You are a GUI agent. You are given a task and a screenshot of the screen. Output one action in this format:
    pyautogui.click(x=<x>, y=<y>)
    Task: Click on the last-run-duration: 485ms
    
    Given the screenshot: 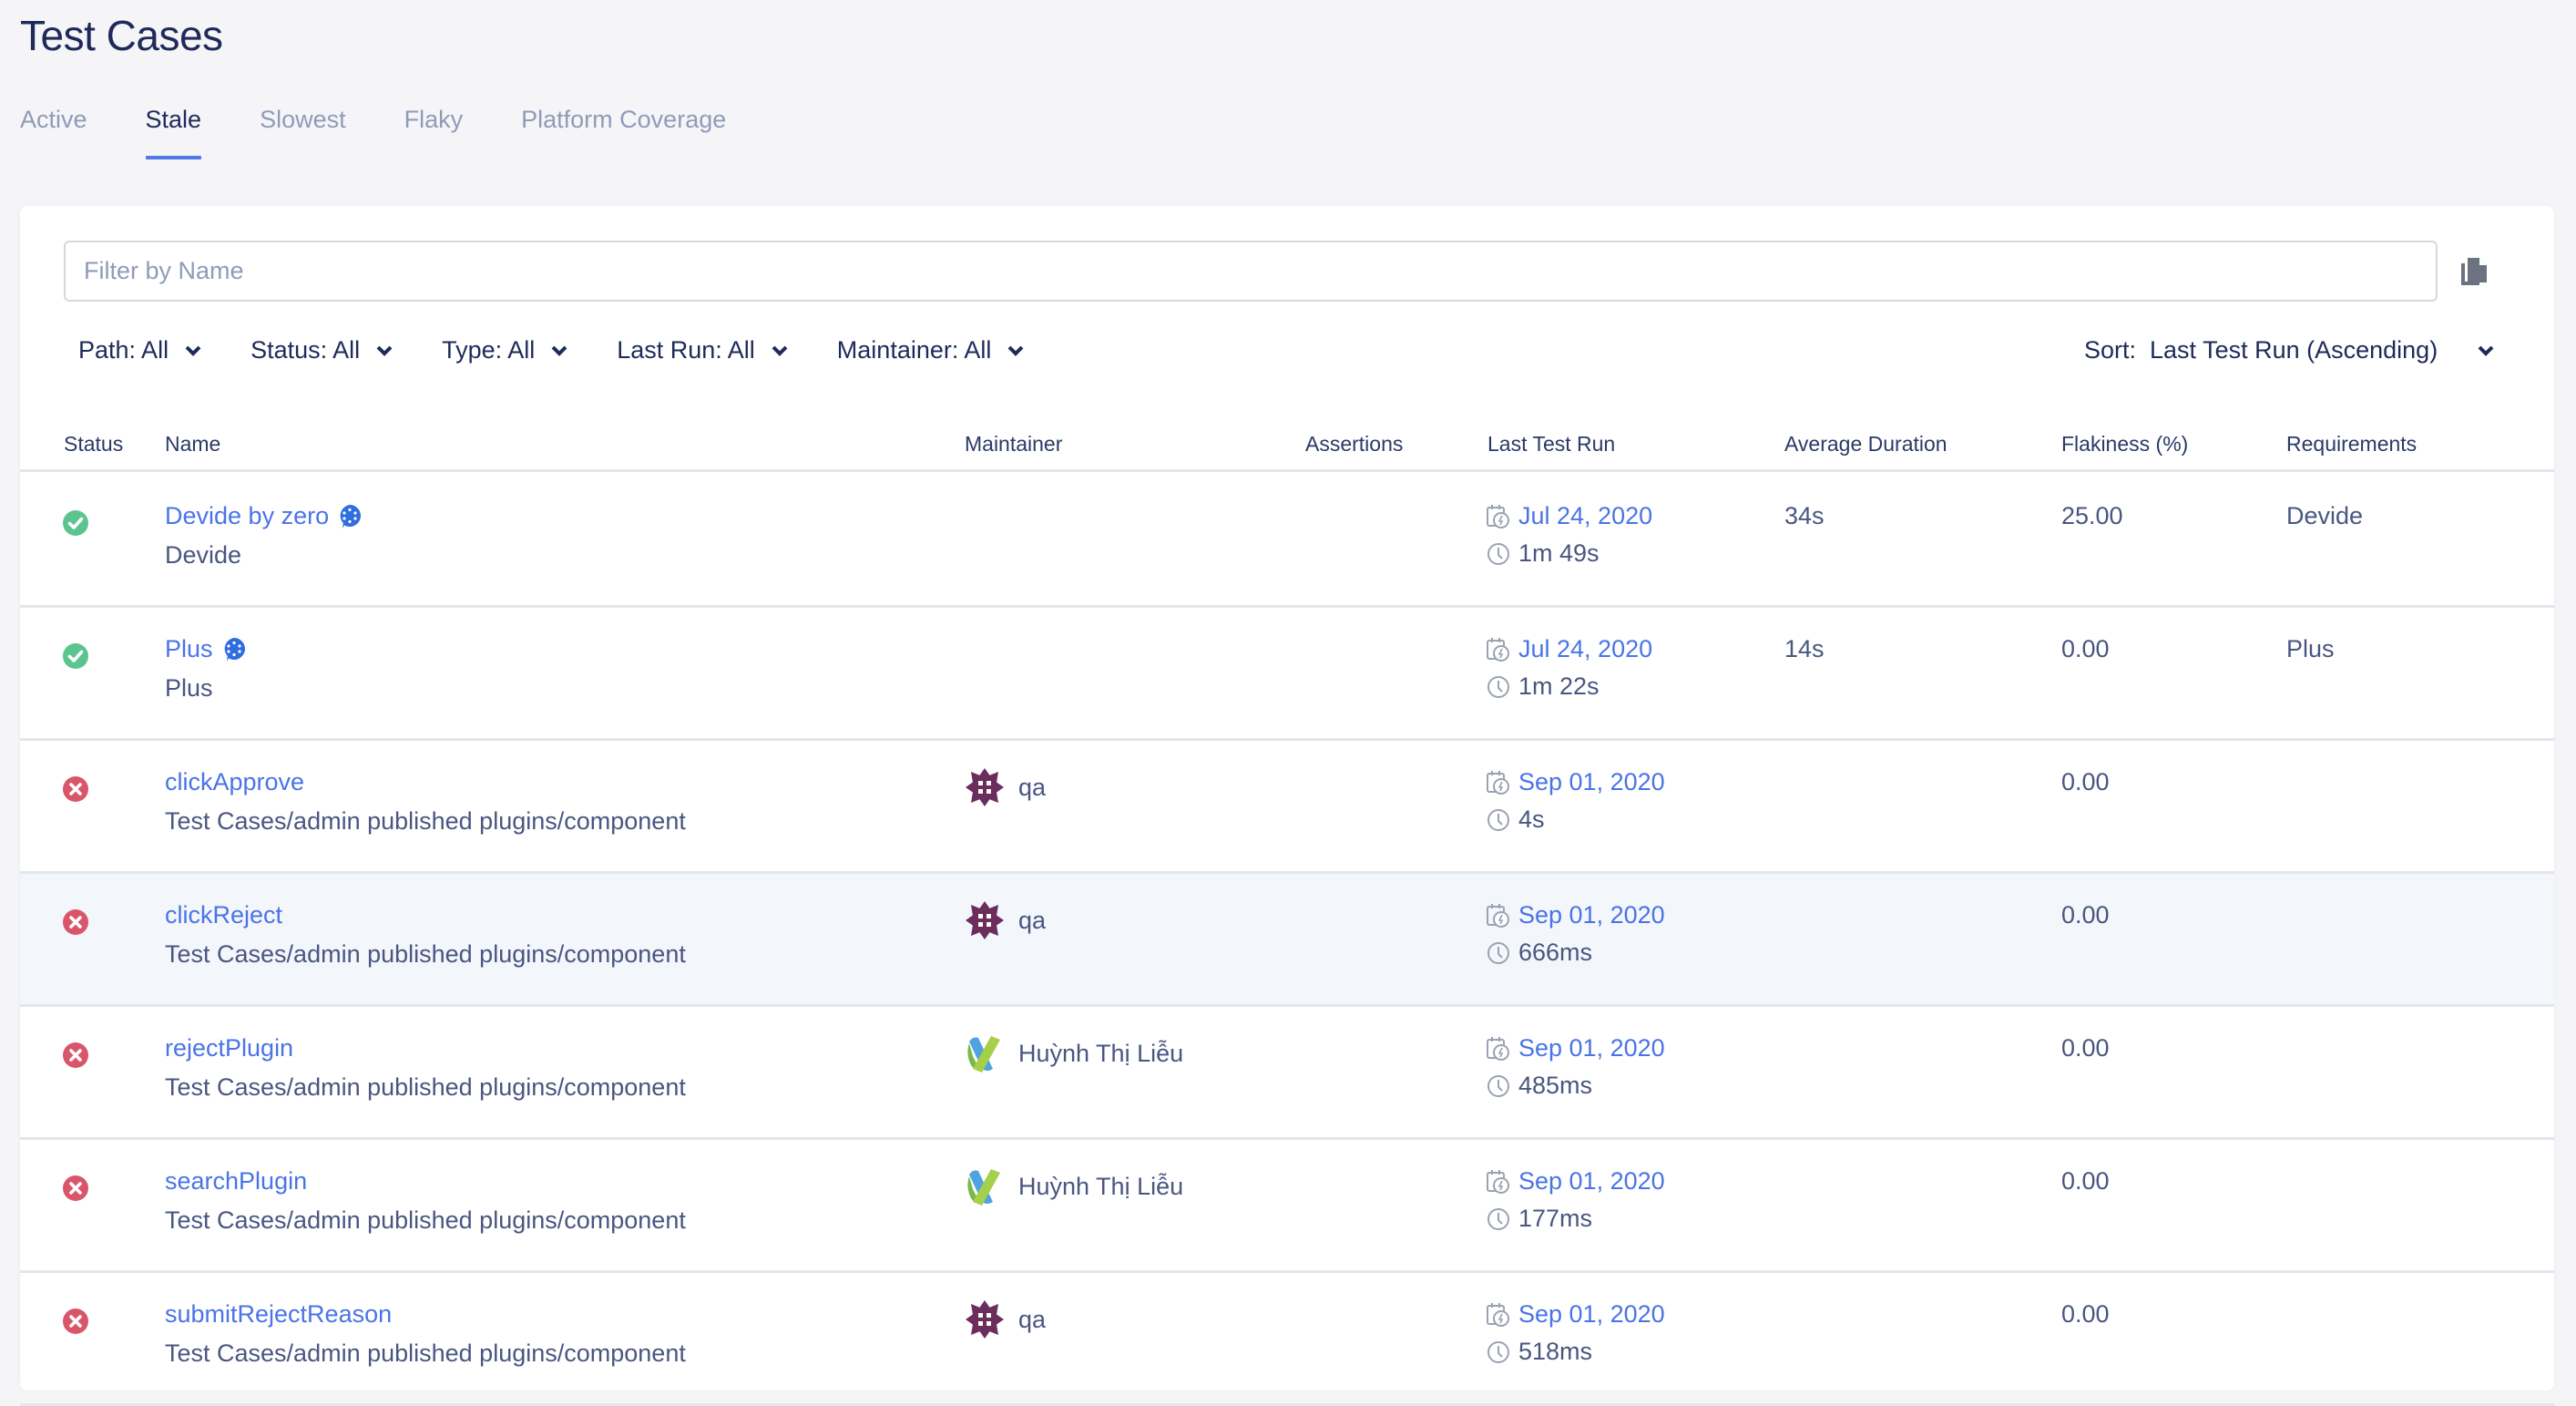 What is the action you would take?
    pyautogui.click(x=1575, y=1086)
    